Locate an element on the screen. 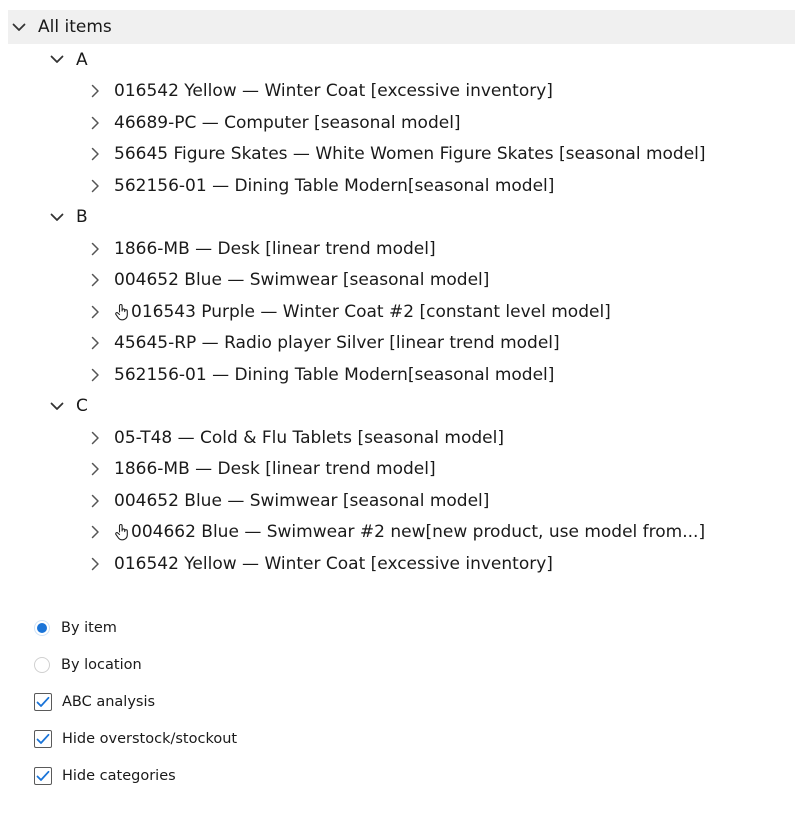 Image resolution: width=795 pixels, height=822 pixels. tree-node-category-b: B is located at coordinates (401, 218).